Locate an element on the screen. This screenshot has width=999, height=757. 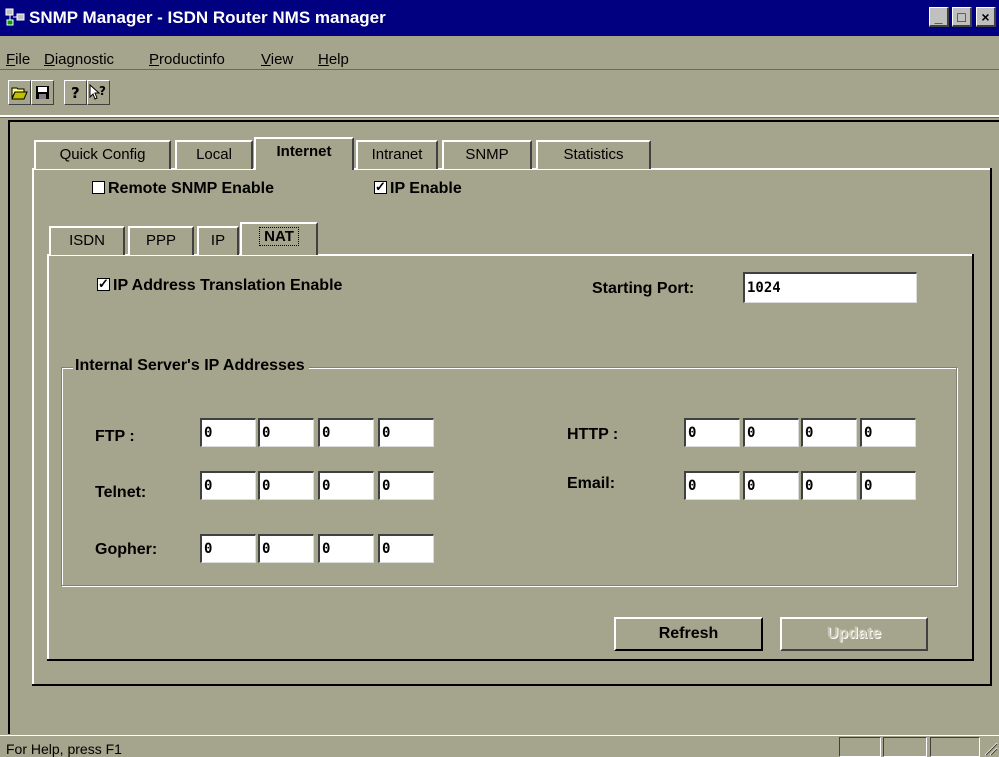
tab-ppp: PPP is located at coordinates (161, 240).